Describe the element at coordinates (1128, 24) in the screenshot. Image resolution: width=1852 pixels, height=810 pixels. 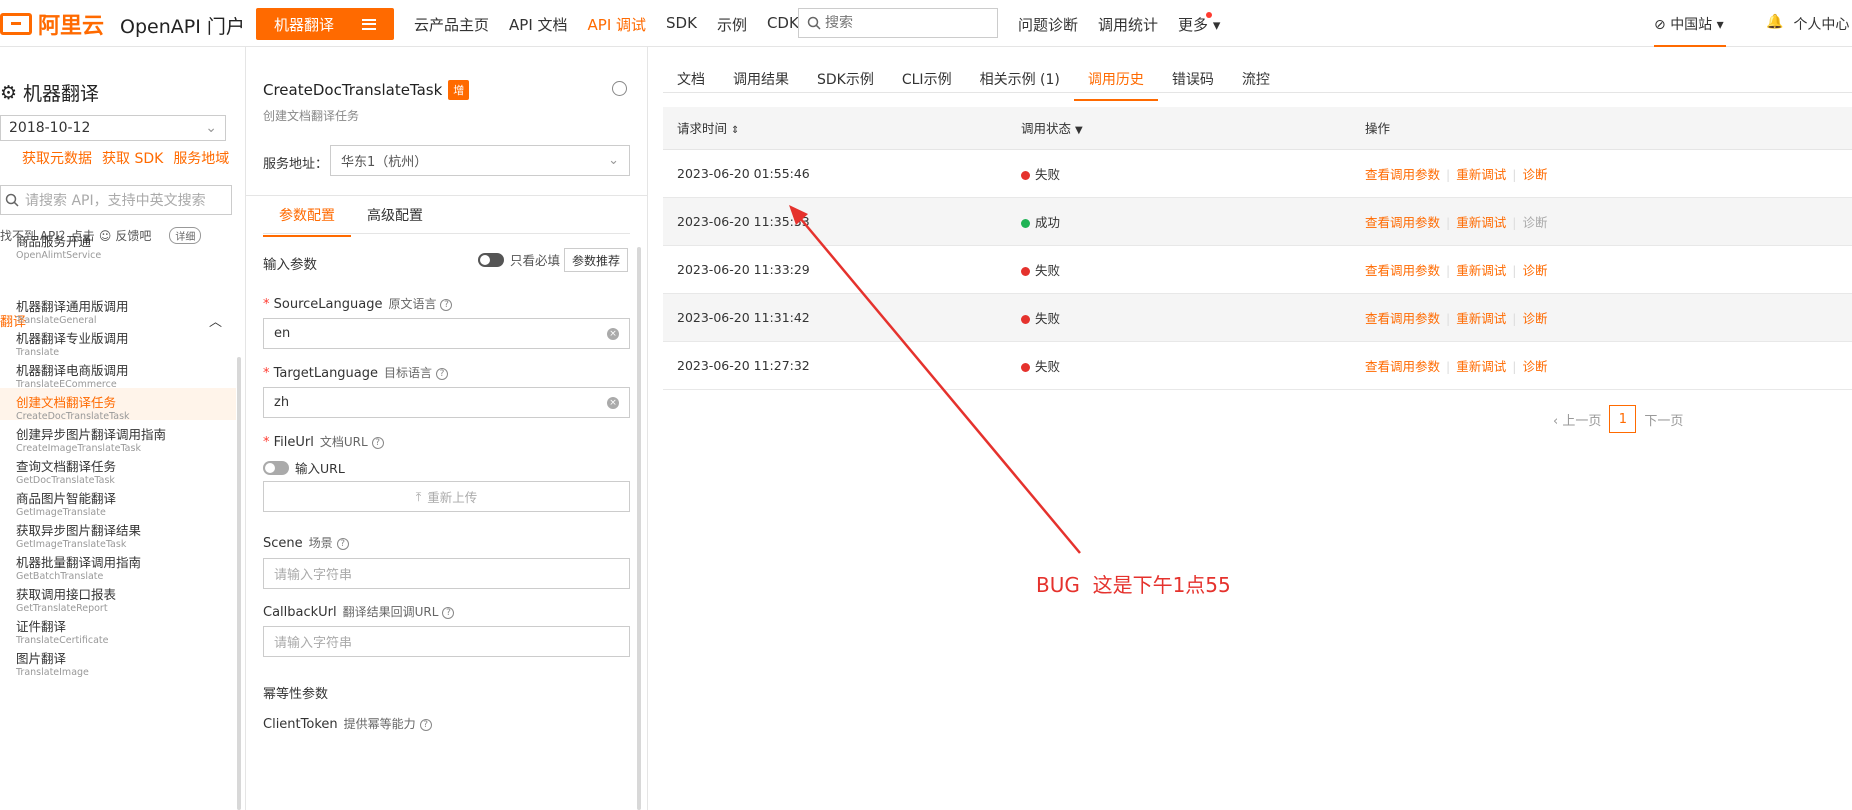
I see `nav-call-stats: 调用统计` at that location.